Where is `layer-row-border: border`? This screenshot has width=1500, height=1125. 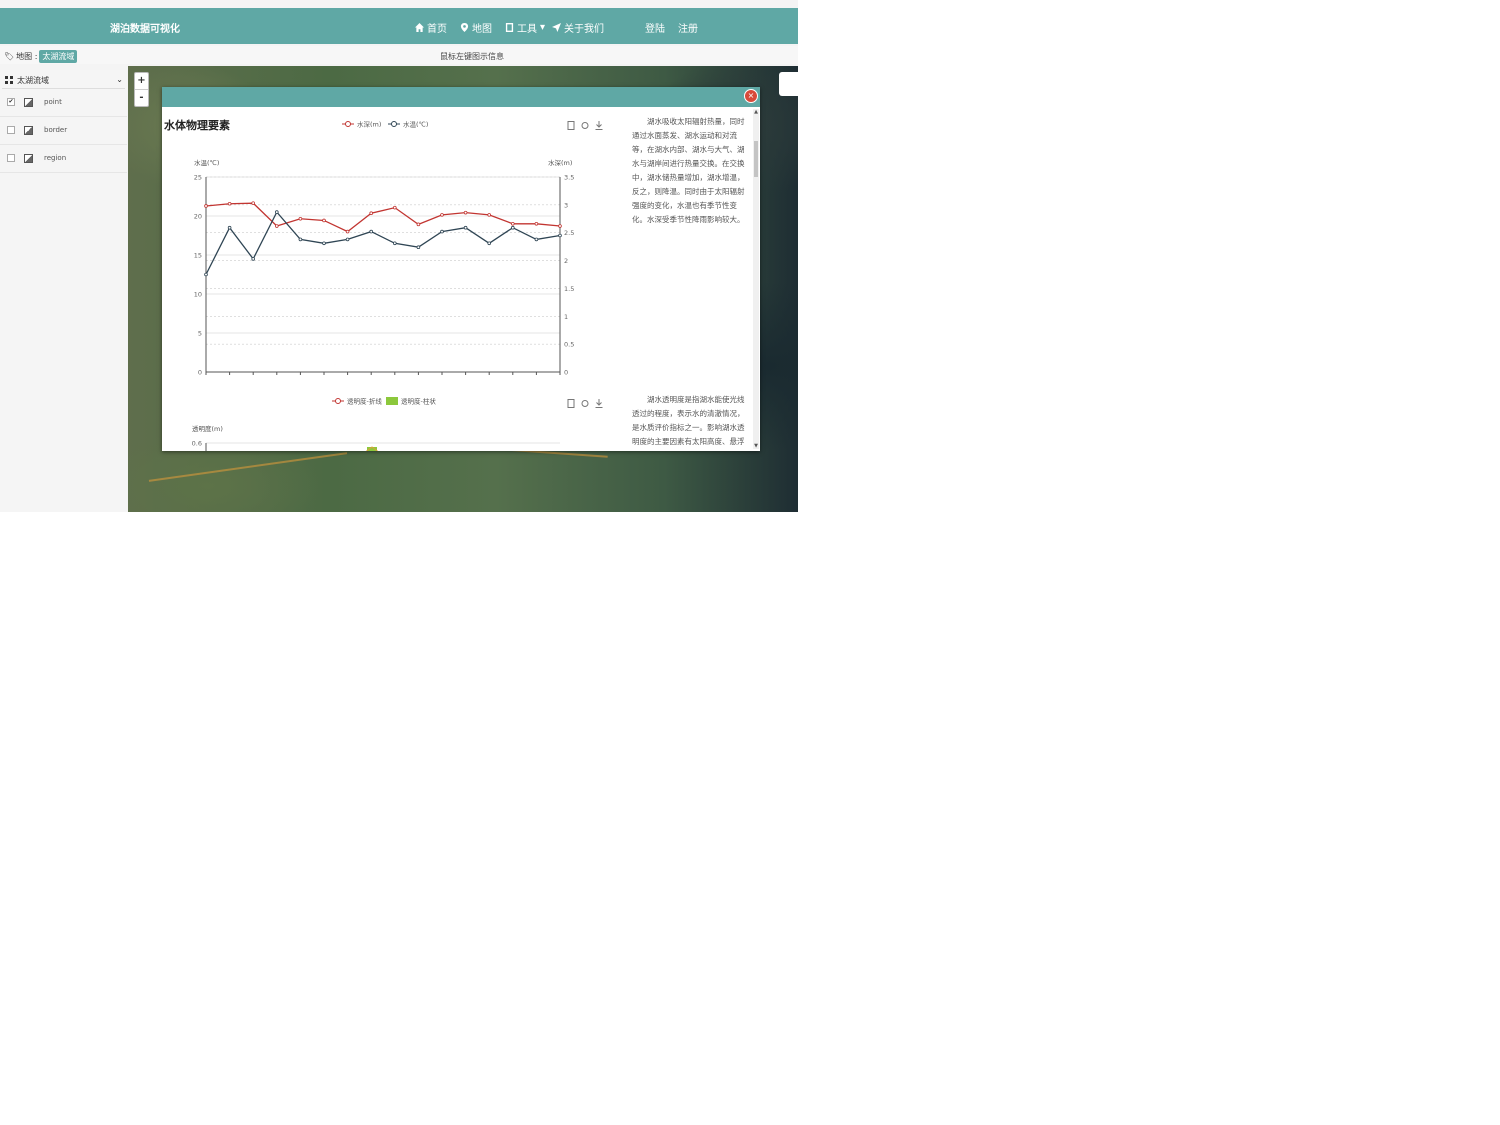 layer-row-border: border is located at coordinates (63, 130).